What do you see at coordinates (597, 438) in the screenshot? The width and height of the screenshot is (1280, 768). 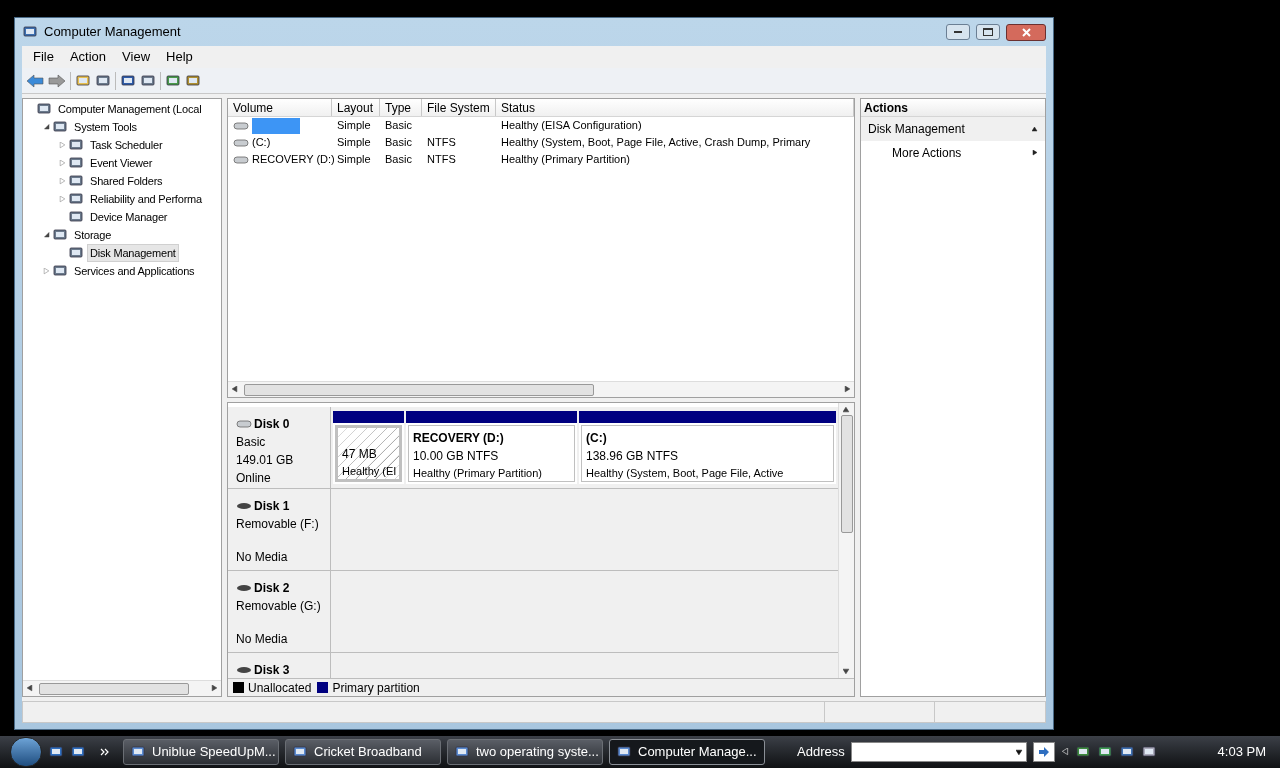 I see `partition-title: (C:)` at bounding box center [597, 438].